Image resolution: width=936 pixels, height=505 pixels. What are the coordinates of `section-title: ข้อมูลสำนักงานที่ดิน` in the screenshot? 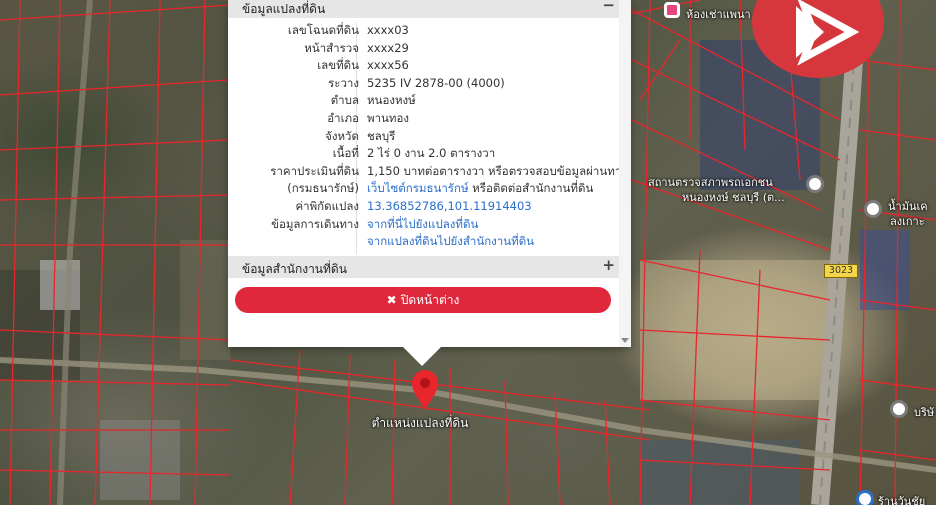 It's located at (294, 269).